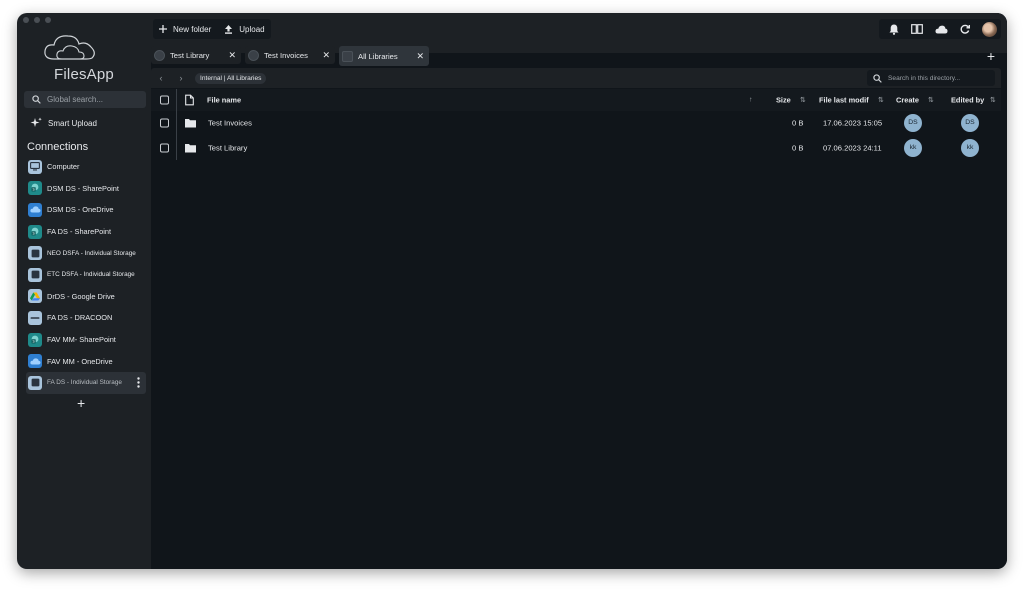  Describe the element at coordinates (181, 78) in the screenshot. I see `forward-arrow-icon: ›` at that location.